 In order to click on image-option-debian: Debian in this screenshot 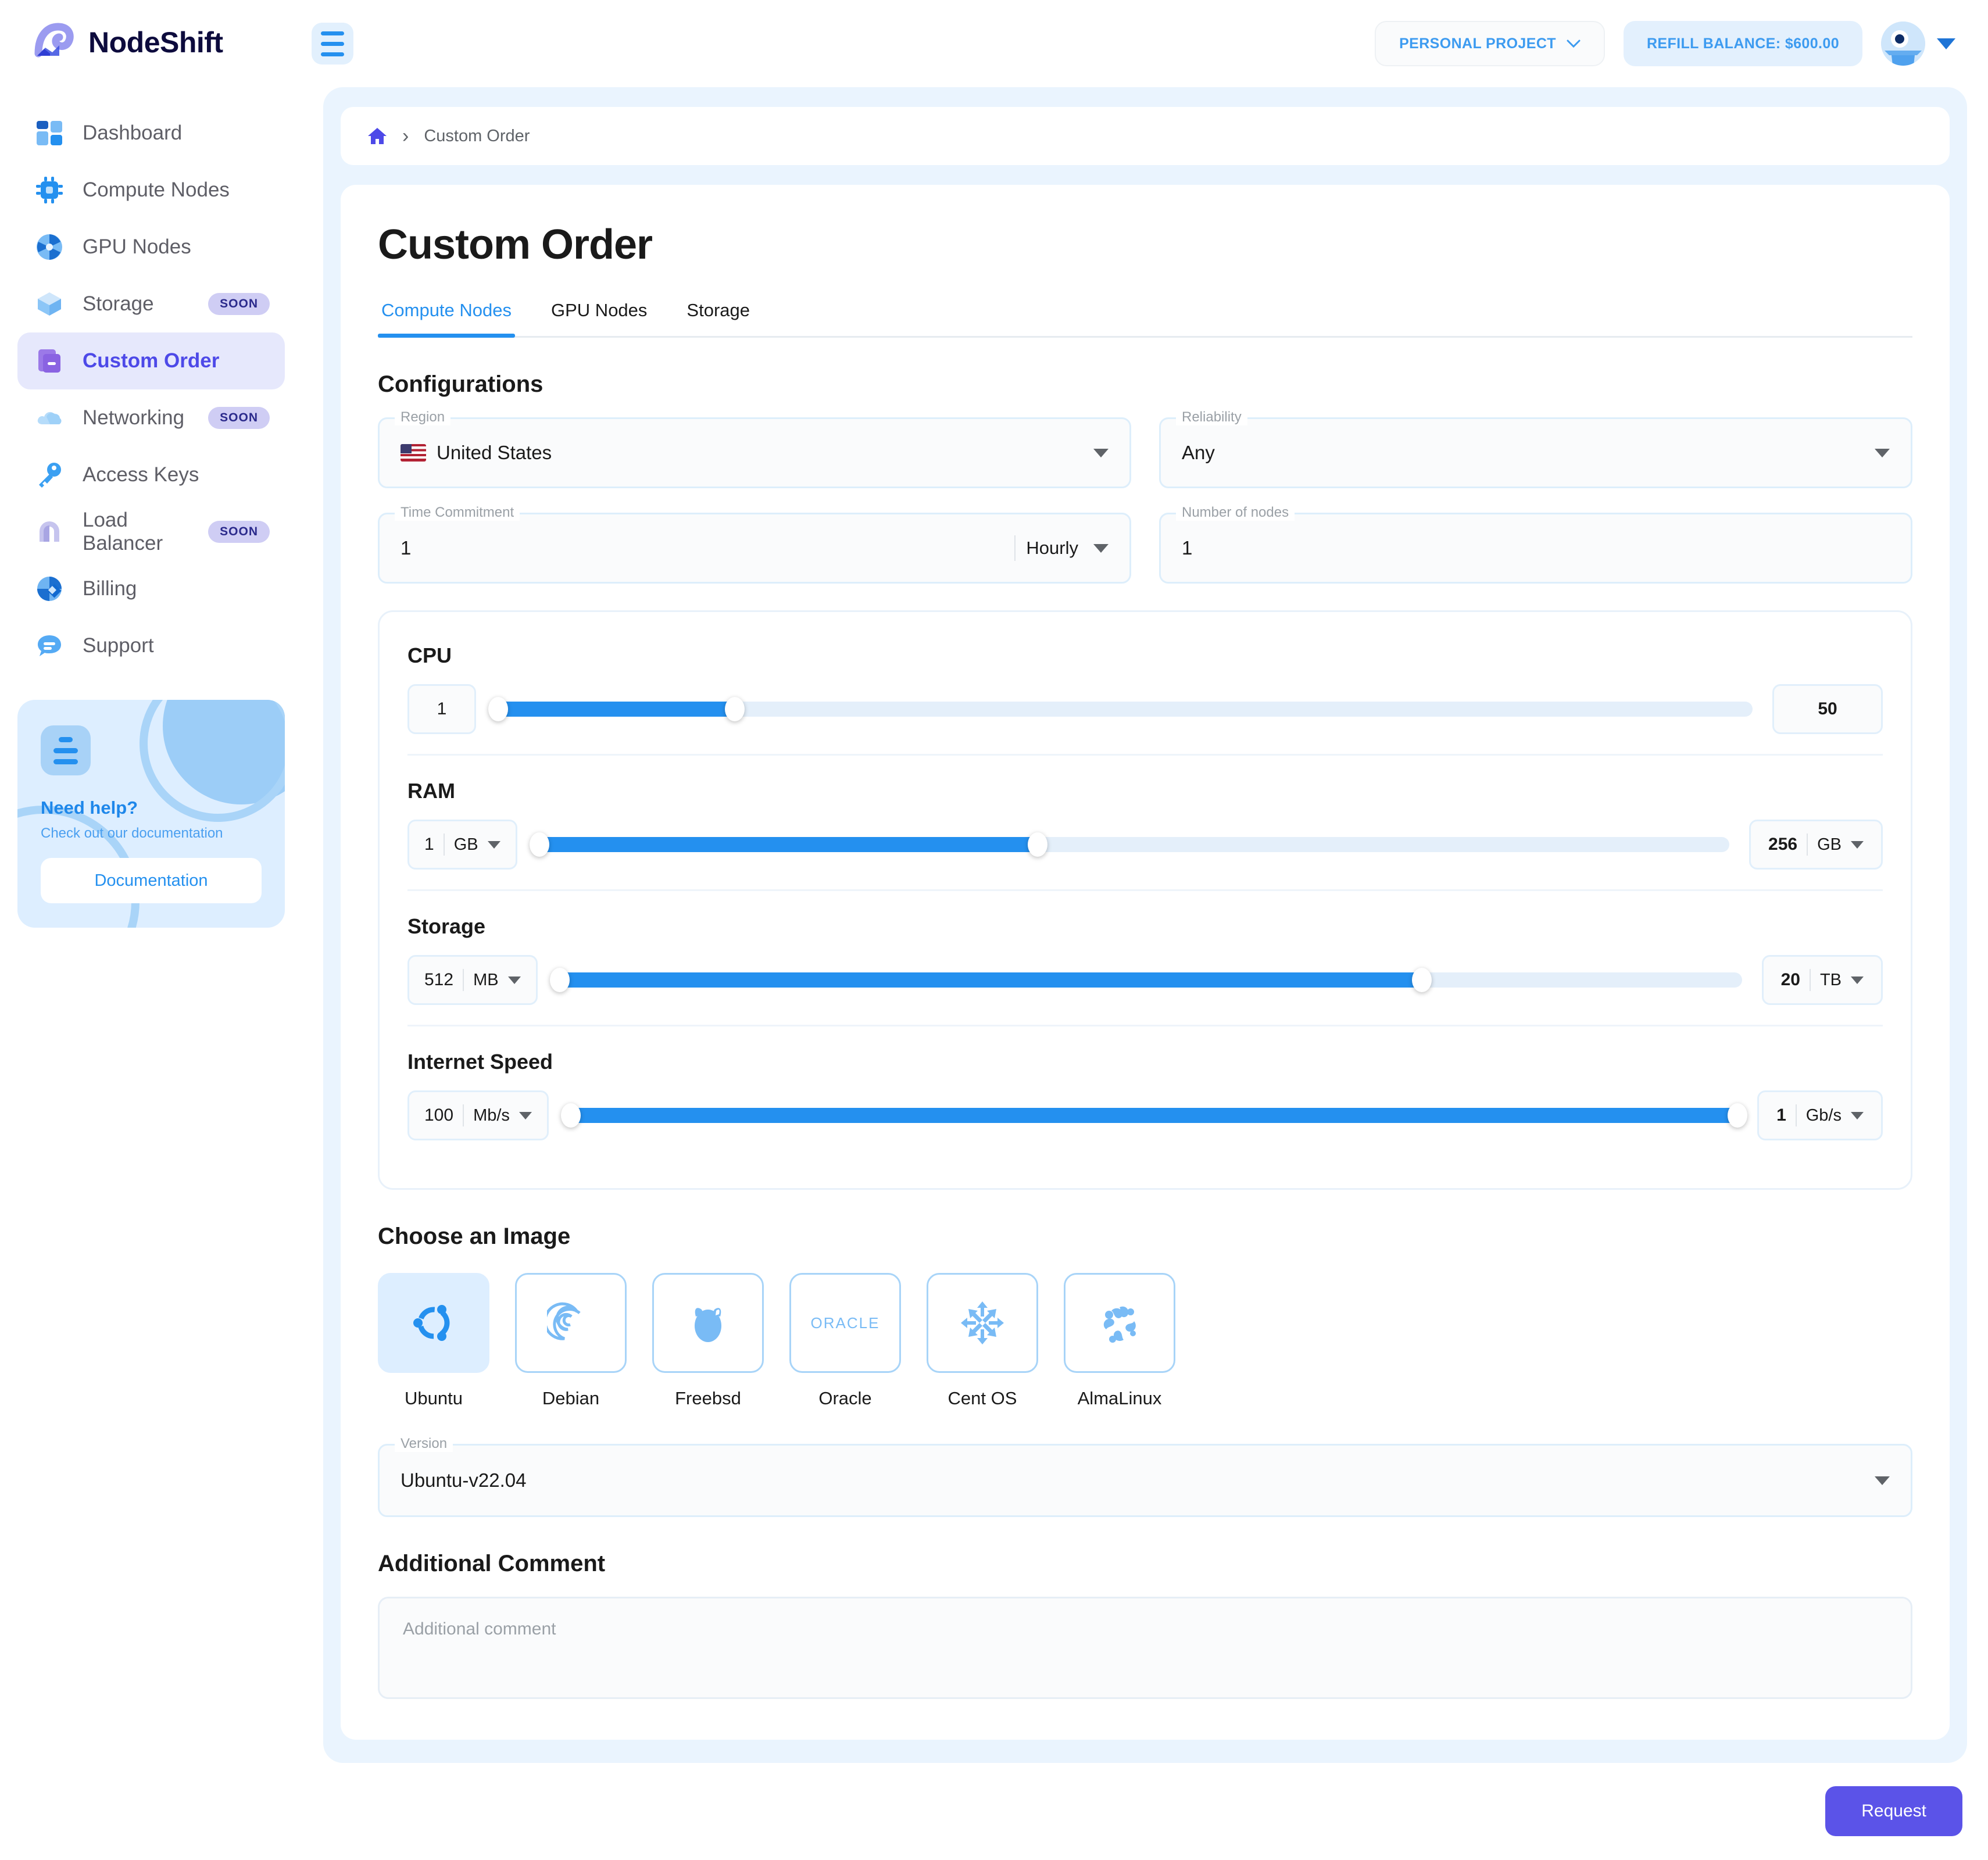, I will do `click(571, 1341)`.